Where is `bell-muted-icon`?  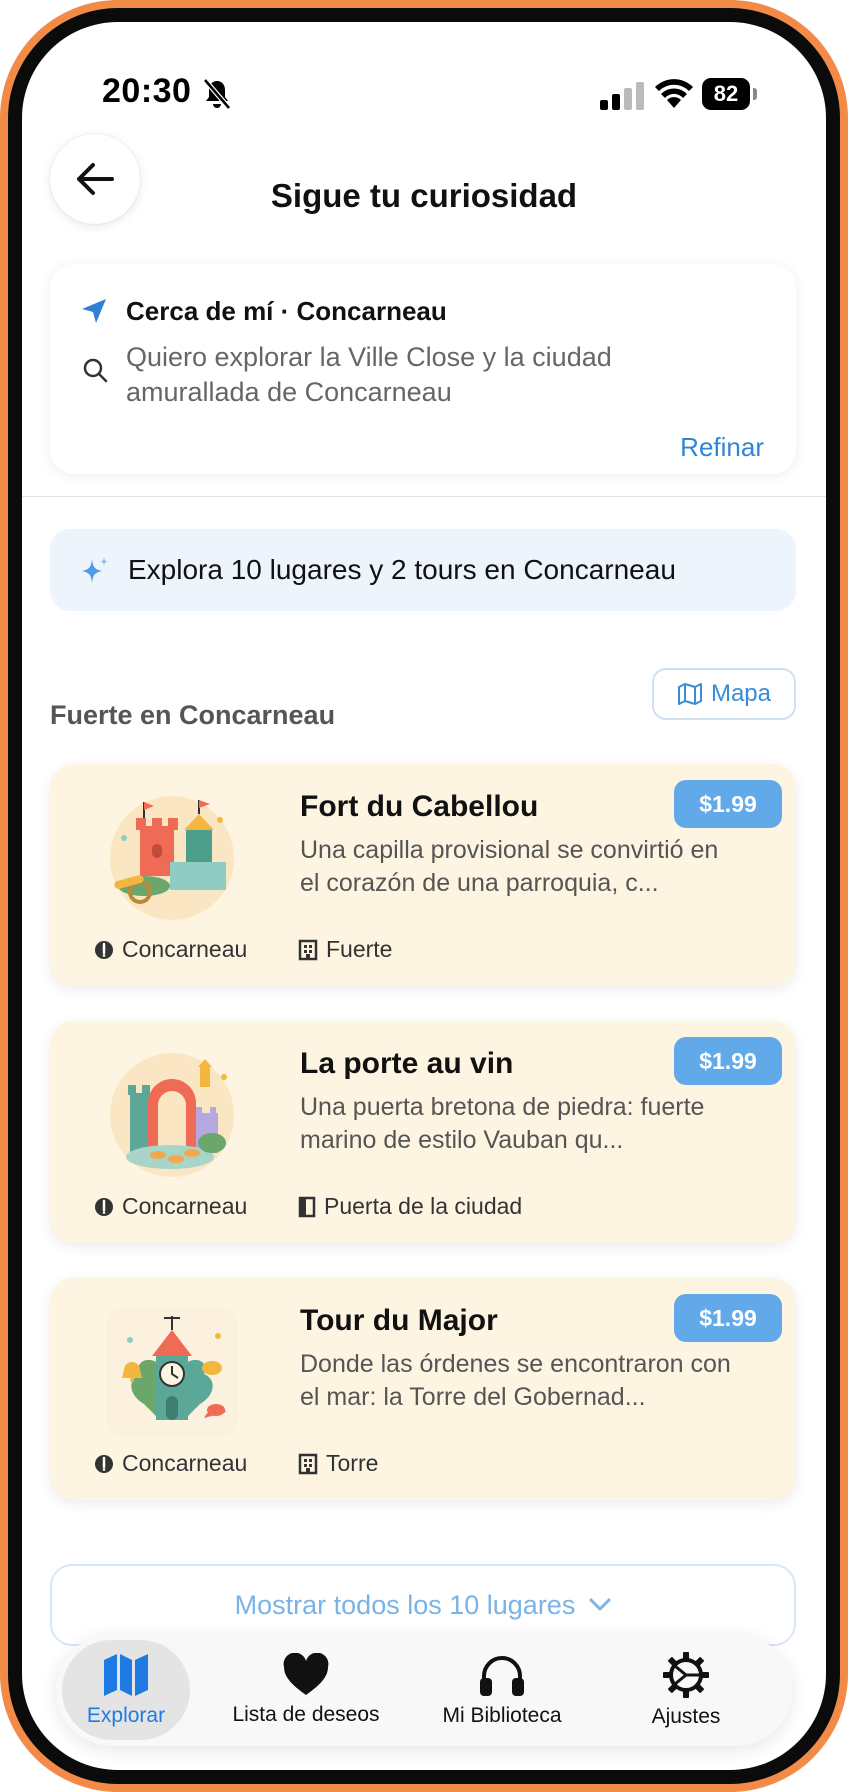 bell-muted-icon is located at coordinates (217, 94).